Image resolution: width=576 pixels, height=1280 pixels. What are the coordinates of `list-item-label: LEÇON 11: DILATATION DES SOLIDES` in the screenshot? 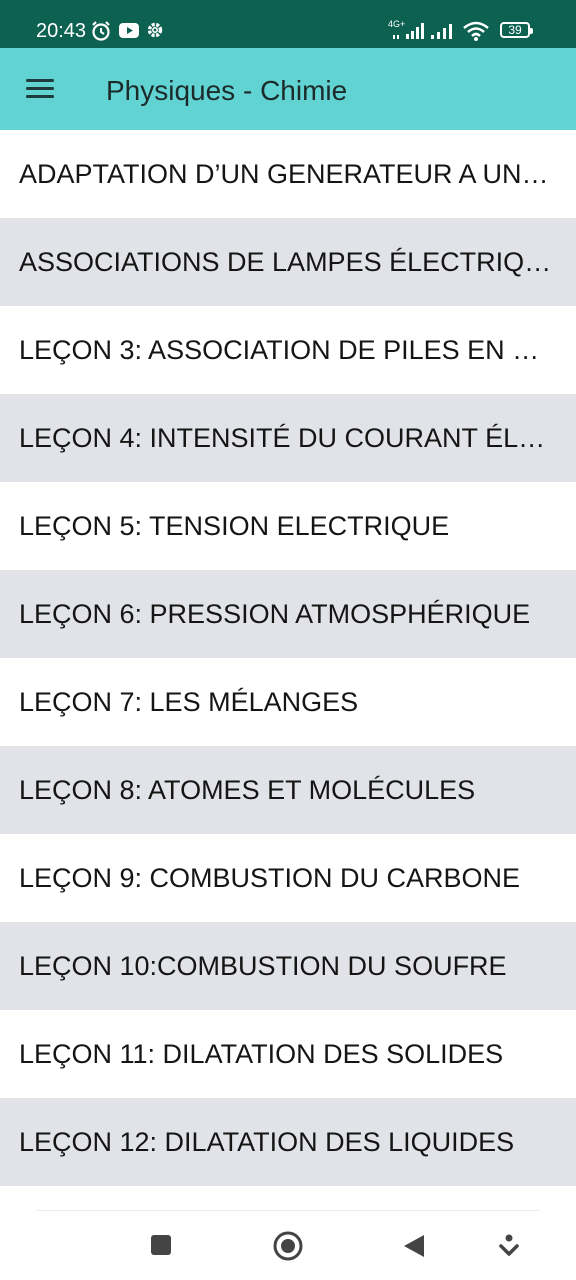 It's located at (261, 1053).